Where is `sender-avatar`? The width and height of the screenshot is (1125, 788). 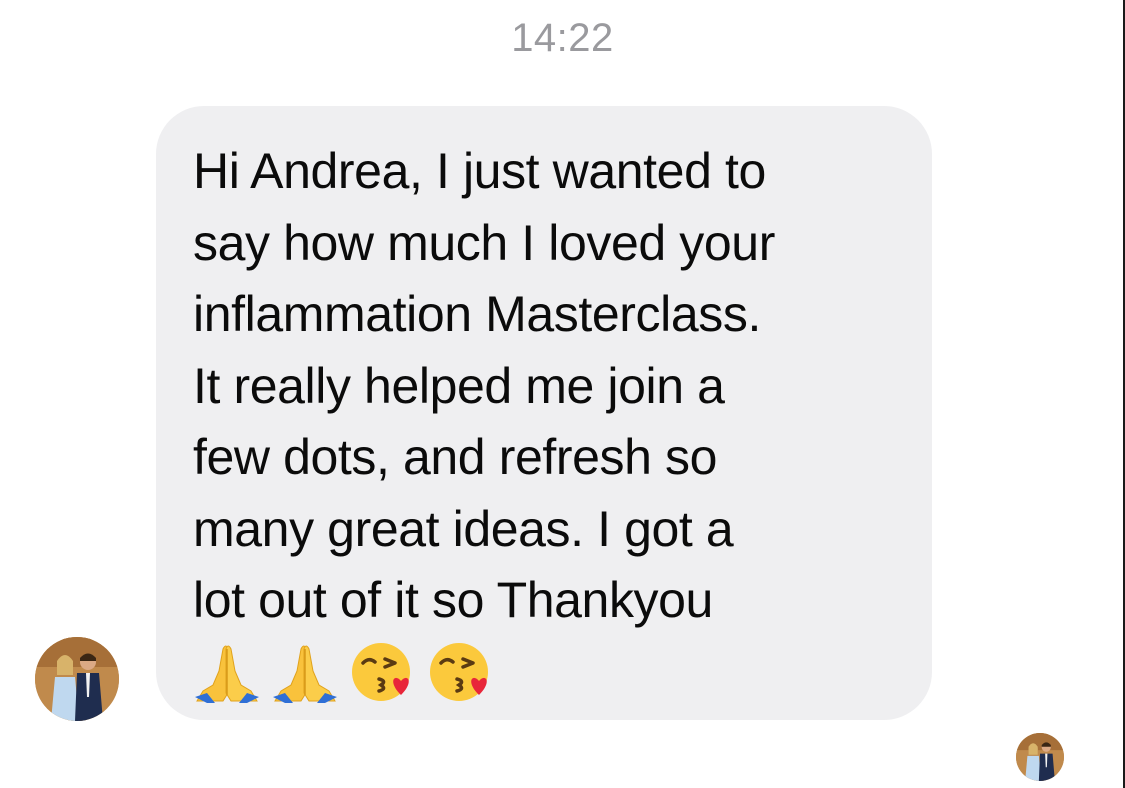
sender-avatar is located at coordinates (77, 679).